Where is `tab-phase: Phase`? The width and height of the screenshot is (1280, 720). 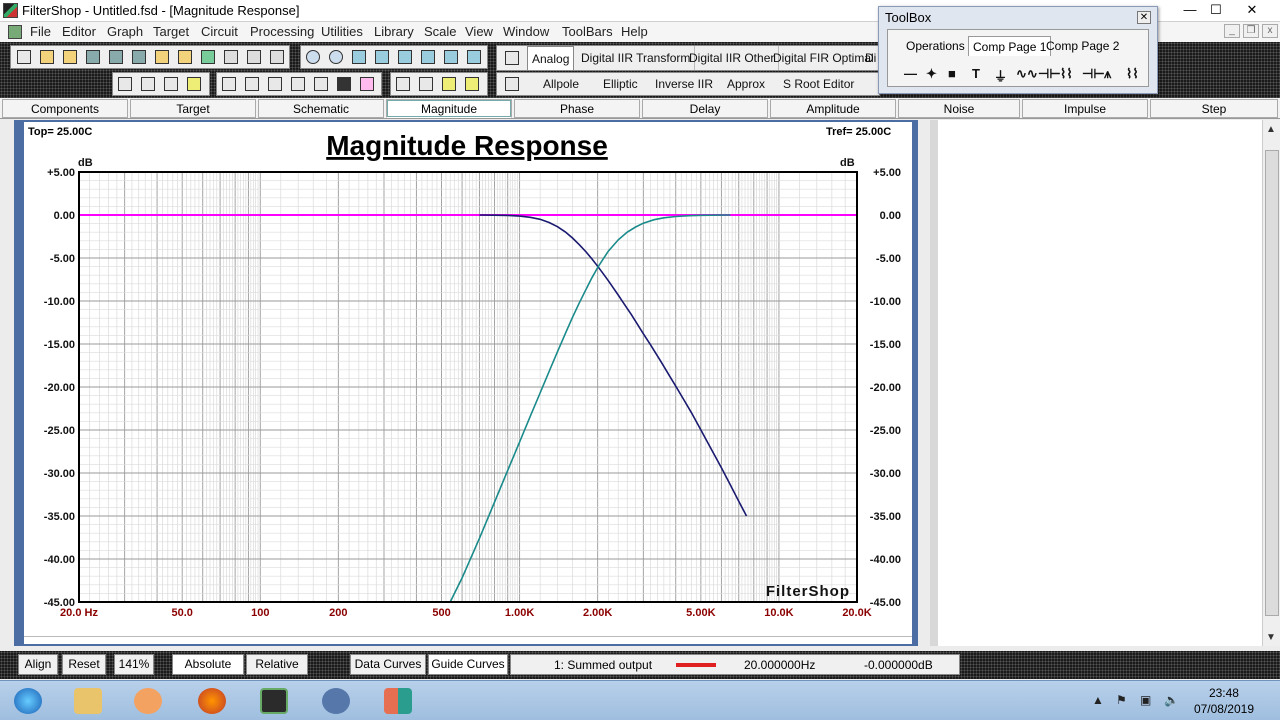
tab-phase: Phase is located at coordinates (577, 108).